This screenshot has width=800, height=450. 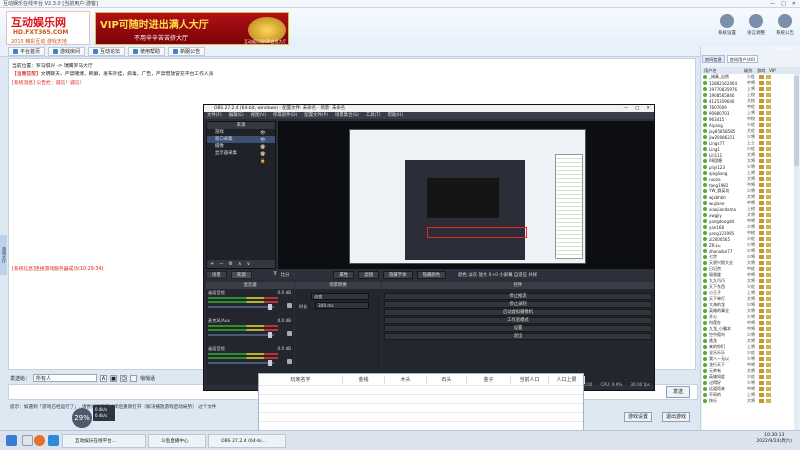 What do you see at coordinates (214, 115) in the screenshot?
I see `obs-menu-item: 文件(F)` at bounding box center [214, 115].